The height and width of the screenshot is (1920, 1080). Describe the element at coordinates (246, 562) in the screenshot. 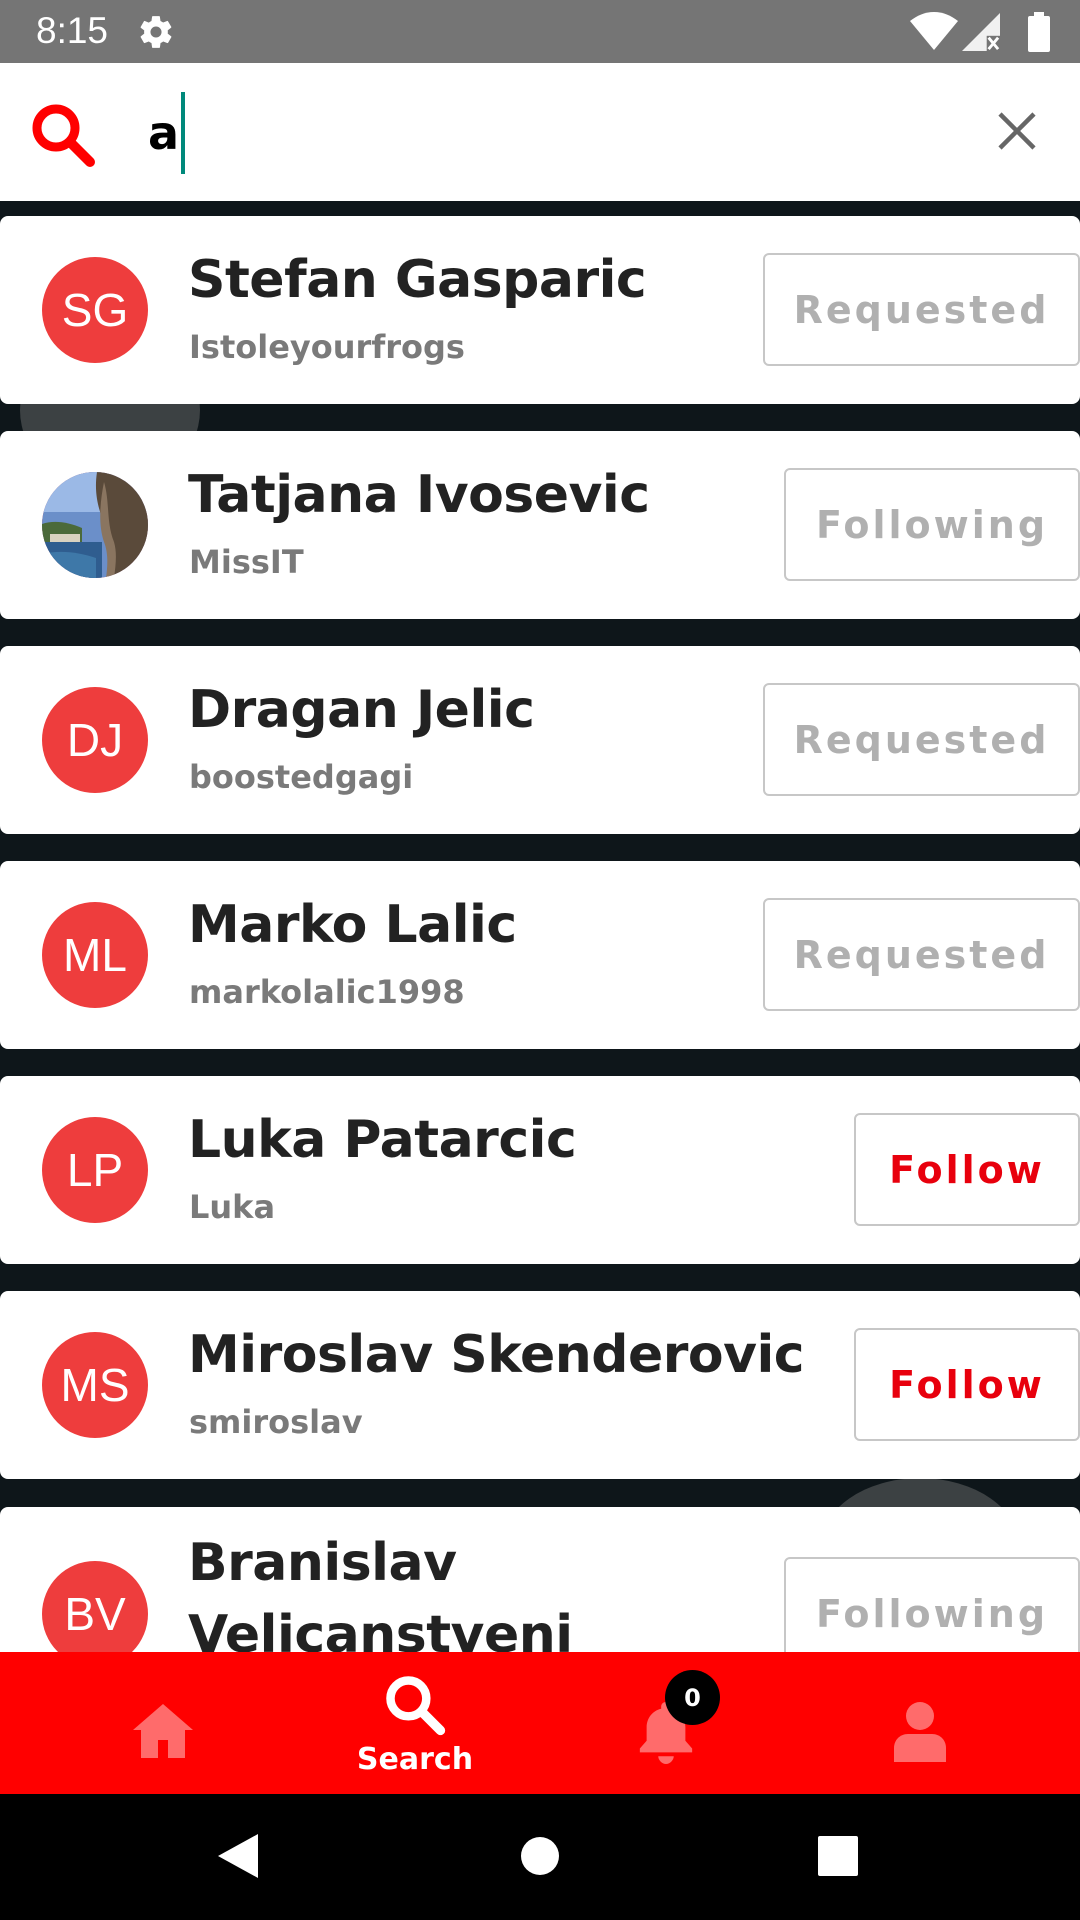

I see `user-handle: MissIT` at that location.